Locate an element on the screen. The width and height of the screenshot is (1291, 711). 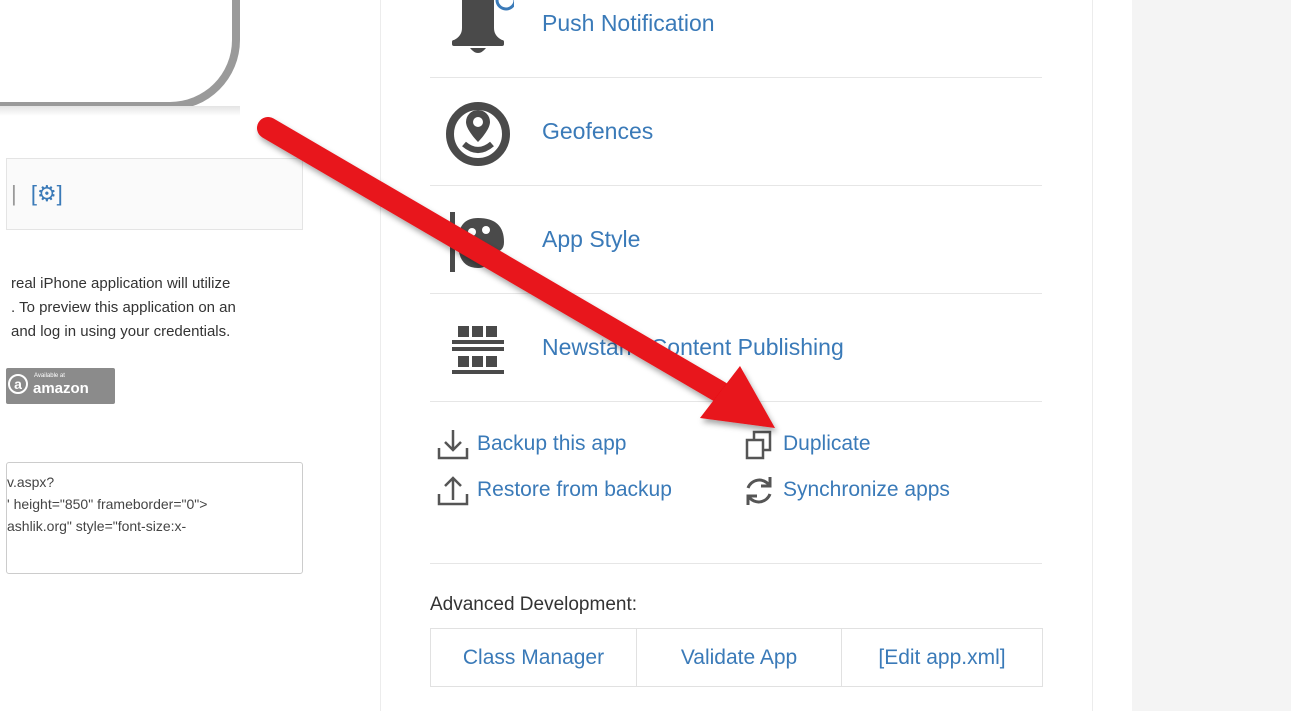
amazon-badge-text: amazon is located at coordinates (61, 388).